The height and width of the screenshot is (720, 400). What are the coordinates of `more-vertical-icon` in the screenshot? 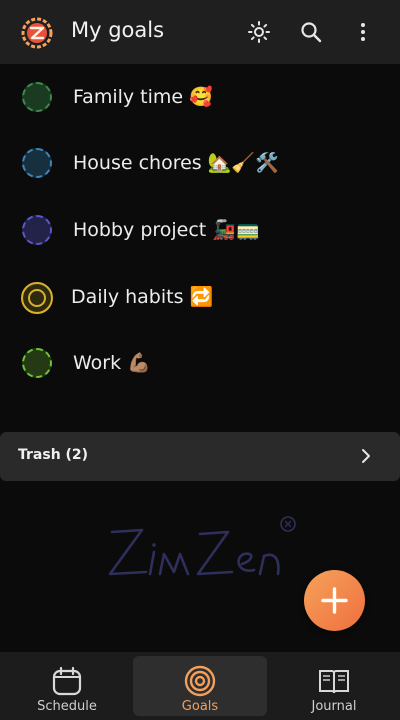 It's located at (363, 32).